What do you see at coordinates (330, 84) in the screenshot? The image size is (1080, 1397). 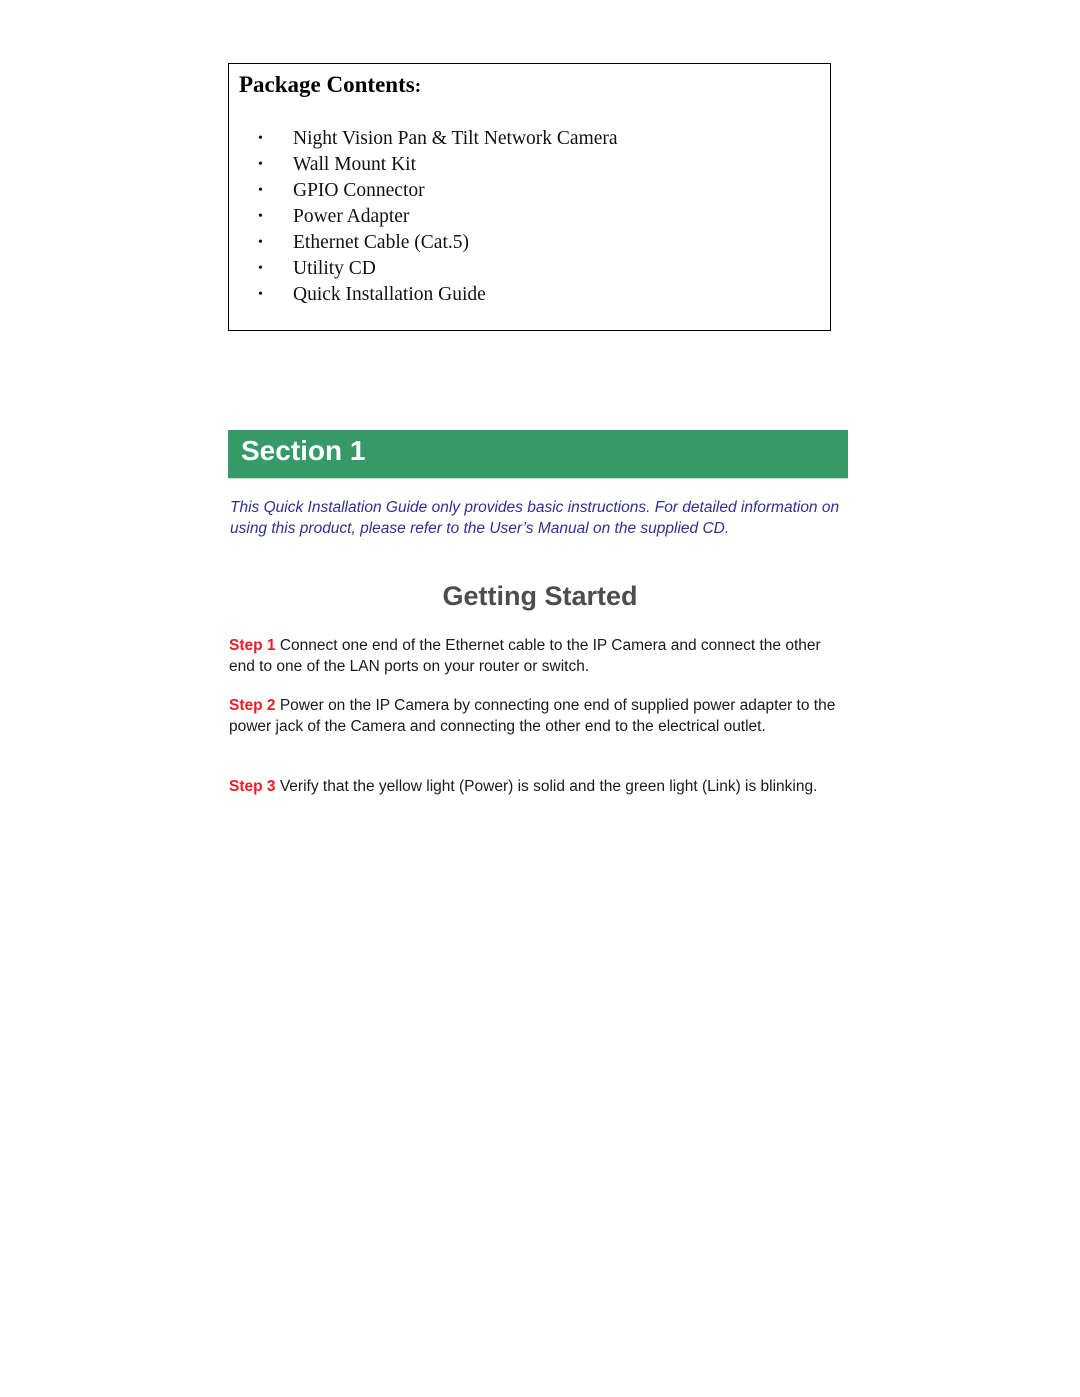 I see `package-contents-title: Package Contents:` at bounding box center [330, 84].